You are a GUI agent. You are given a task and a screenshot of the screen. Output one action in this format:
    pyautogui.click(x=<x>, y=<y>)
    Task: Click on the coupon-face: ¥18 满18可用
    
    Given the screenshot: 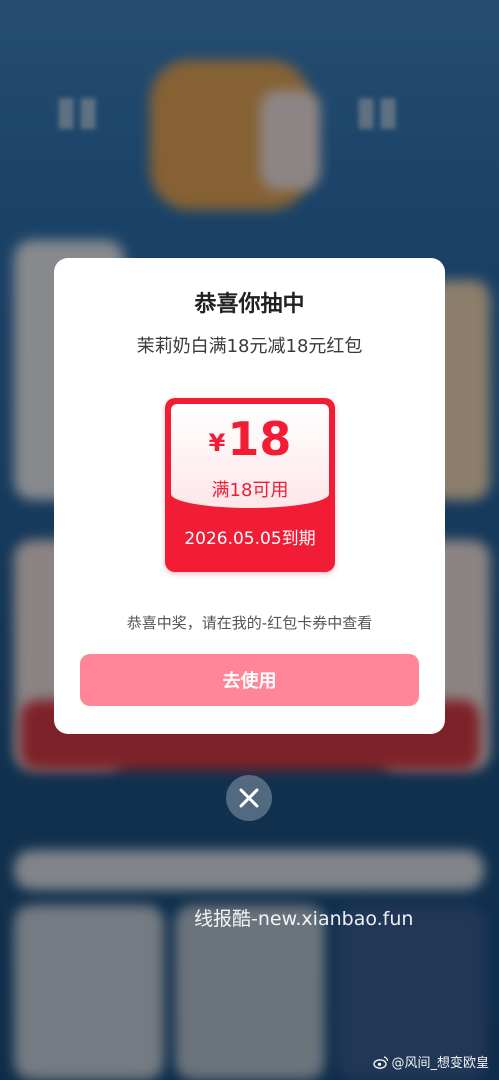 What is the action you would take?
    pyautogui.click(x=250, y=456)
    